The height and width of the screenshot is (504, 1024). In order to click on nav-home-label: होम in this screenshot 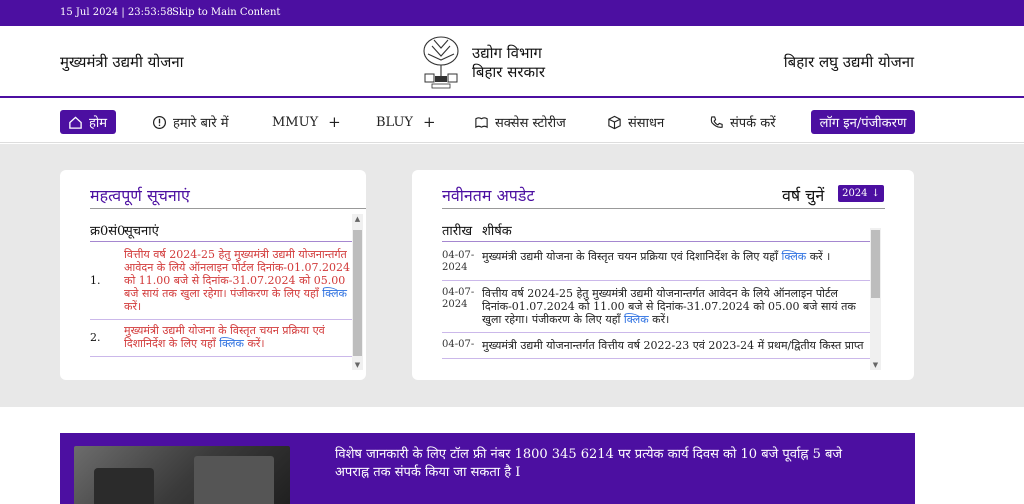, I will do `click(98, 123)`.